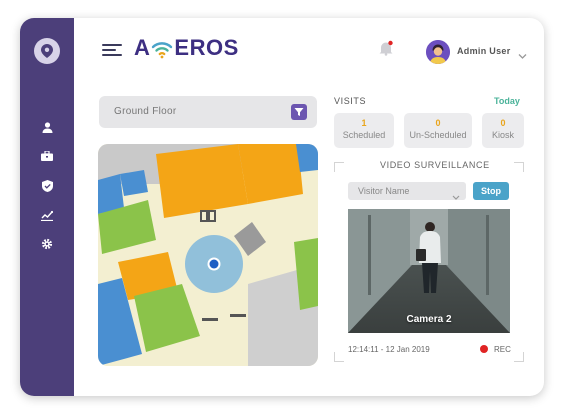 This screenshot has width=564, height=414. Describe the element at coordinates (484, 51) in the screenshot. I see `user-name: Admin User` at that location.